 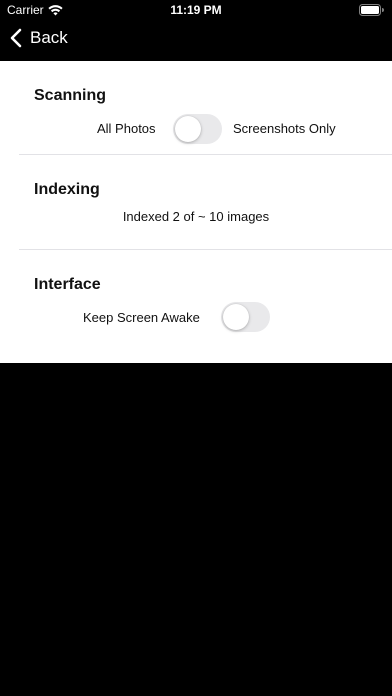 I want to click on battery-icon, so click(x=371, y=10).